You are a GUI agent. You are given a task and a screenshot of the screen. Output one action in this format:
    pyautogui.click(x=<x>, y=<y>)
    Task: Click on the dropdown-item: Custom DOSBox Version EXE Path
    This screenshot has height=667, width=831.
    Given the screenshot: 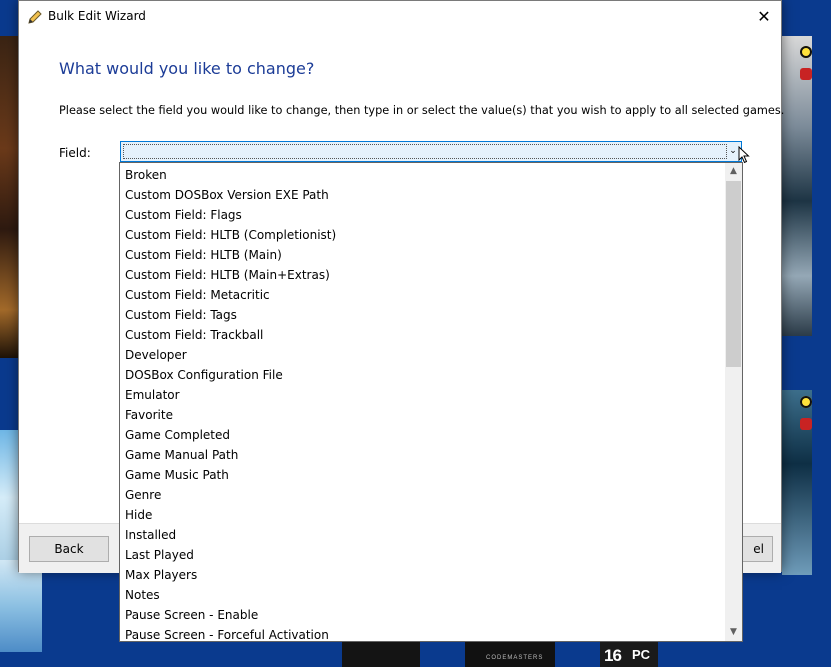 What is the action you would take?
    pyautogui.click(x=423, y=195)
    